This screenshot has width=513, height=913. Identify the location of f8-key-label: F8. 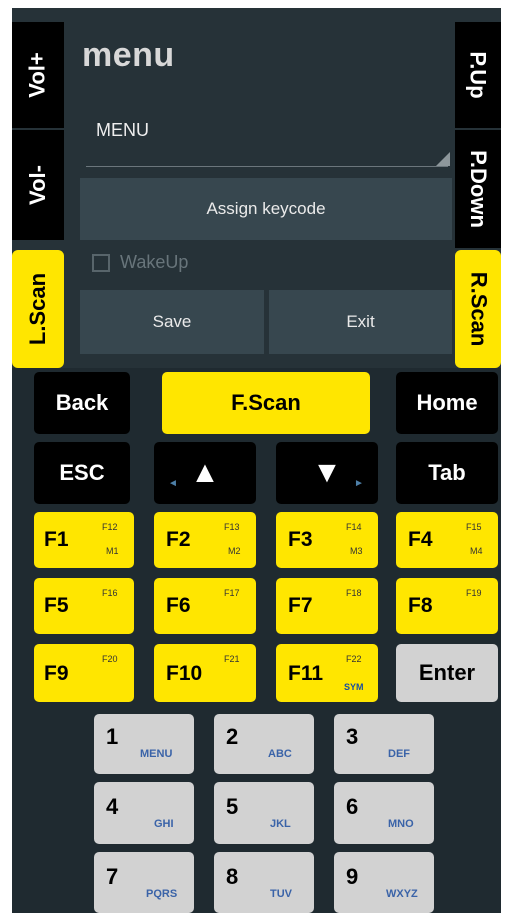
(420, 605).